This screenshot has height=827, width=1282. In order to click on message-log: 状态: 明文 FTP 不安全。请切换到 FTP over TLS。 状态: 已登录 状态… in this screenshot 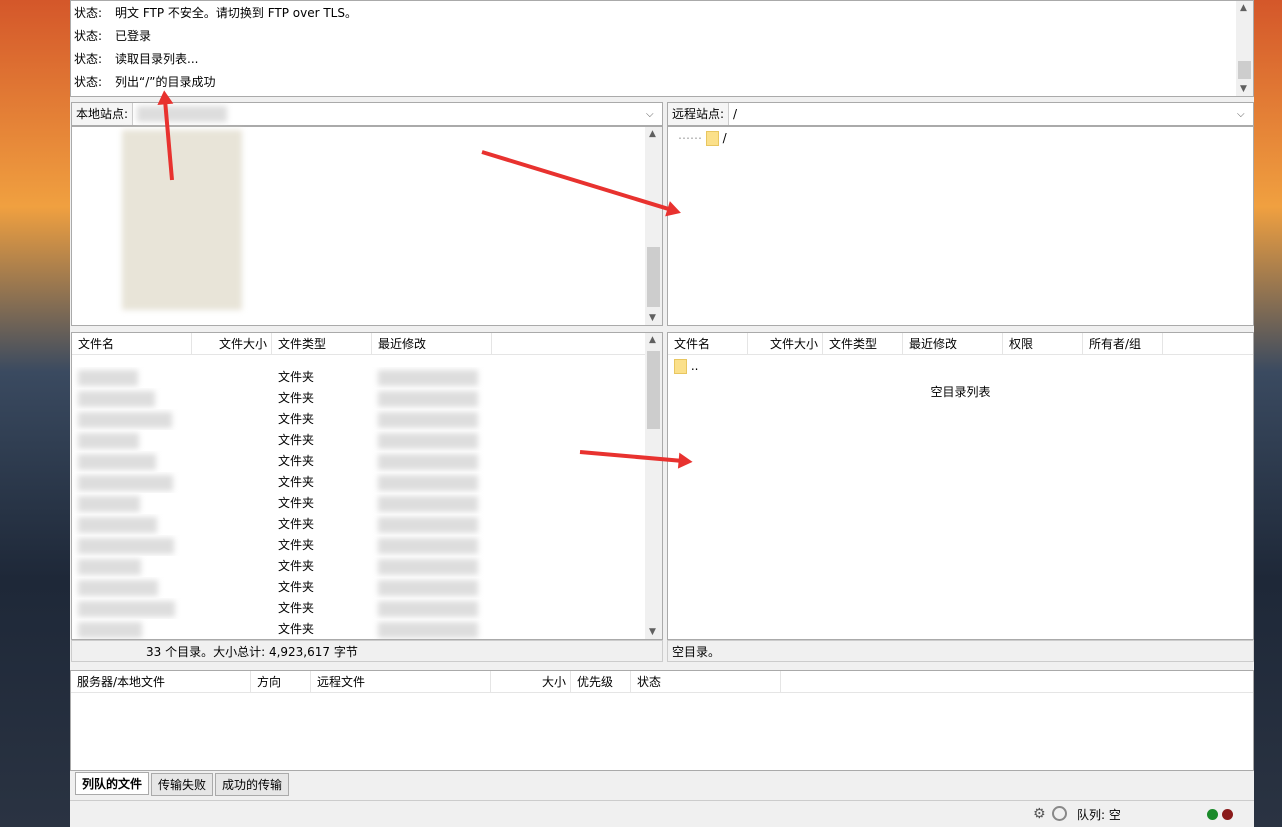, I will do `click(662, 48)`.